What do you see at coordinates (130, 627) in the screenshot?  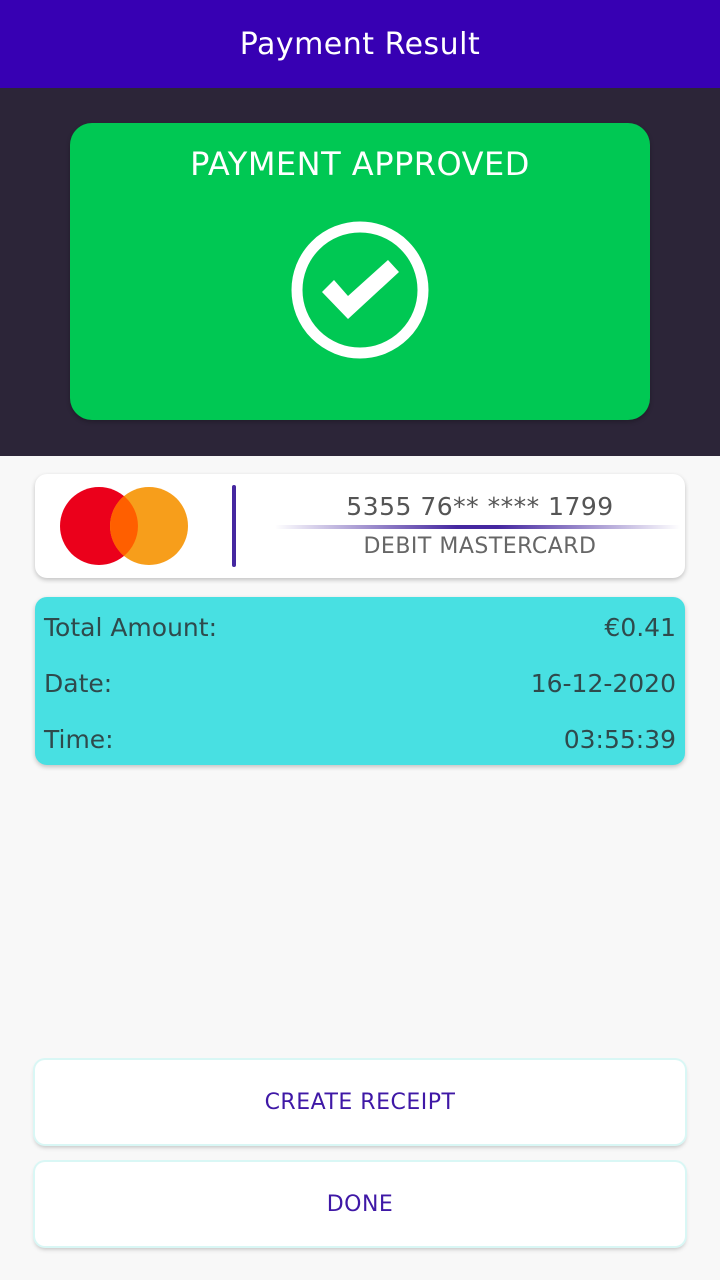 I see `total-amount-label: Total Amount:` at bounding box center [130, 627].